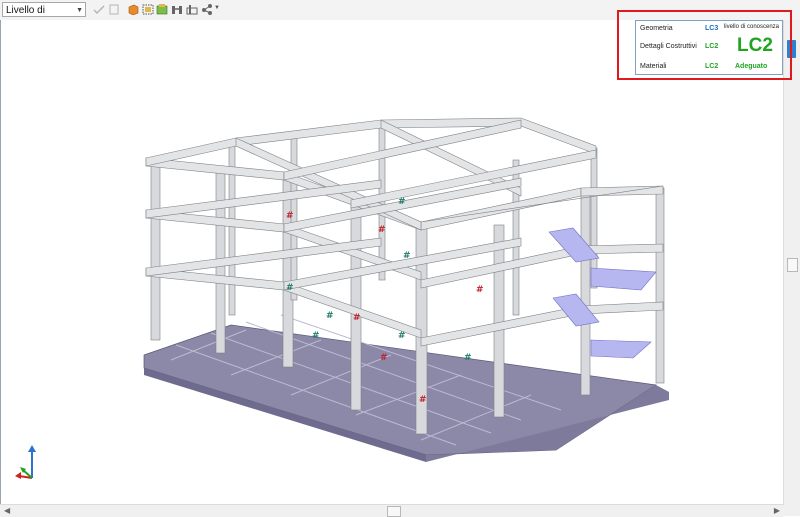 This screenshot has height=517, width=800. I want to click on check-icon, so click(99, 9).